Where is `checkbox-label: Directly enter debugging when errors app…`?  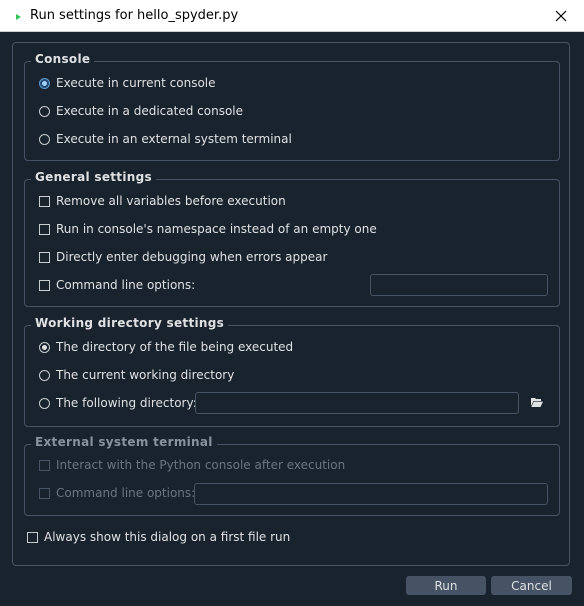
checkbox-label: Directly enter debugging when errors app… is located at coordinates (192, 257).